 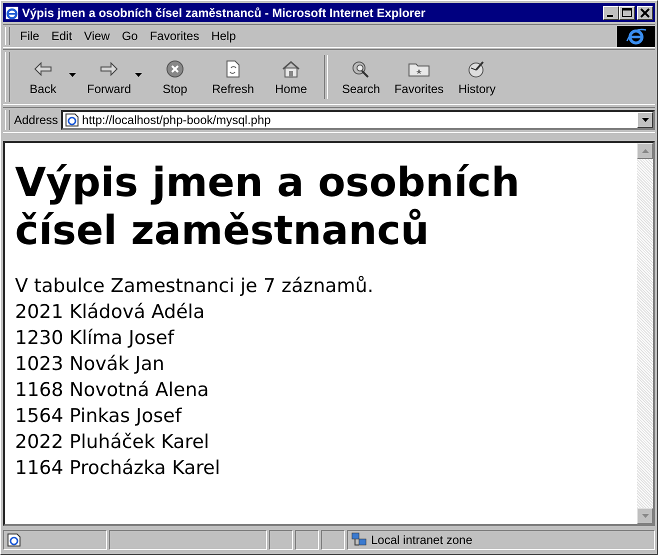 I want to click on employee-line: 1023 Novák Jan, so click(x=90, y=364).